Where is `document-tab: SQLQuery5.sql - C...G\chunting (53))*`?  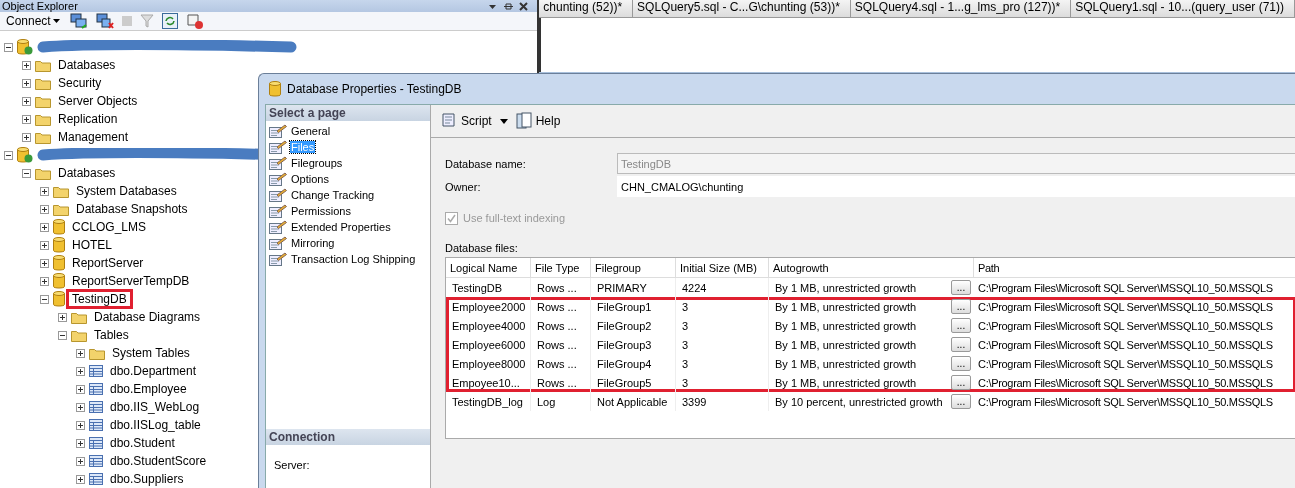
document-tab: SQLQuery5.sql - C...G\chunting (53))* is located at coordinates (742, 8).